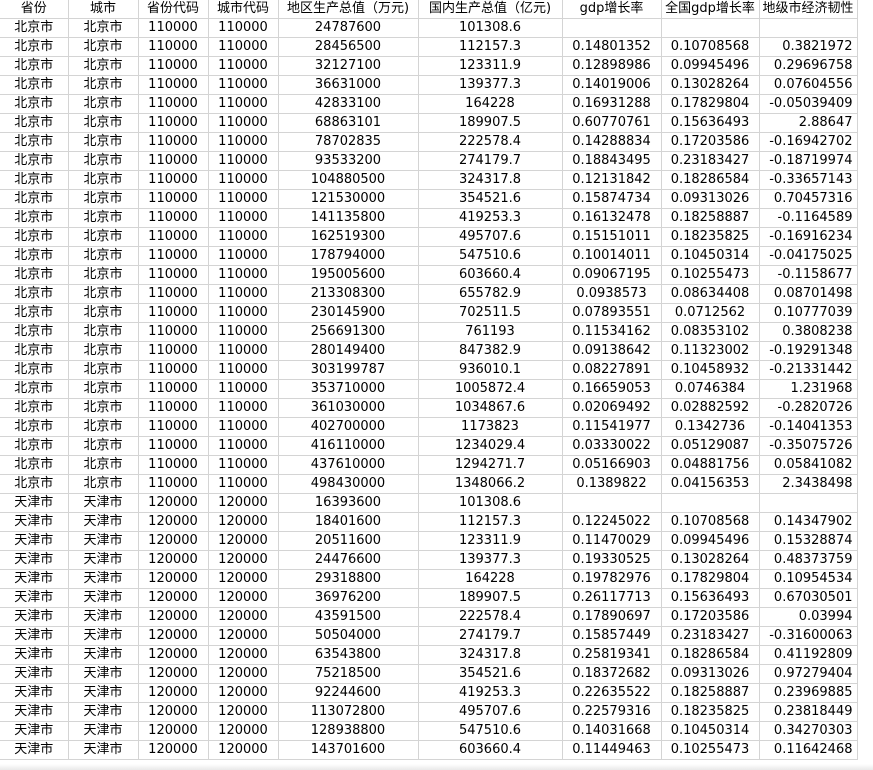  I want to click on column-header: 省份, so click(34, 9).